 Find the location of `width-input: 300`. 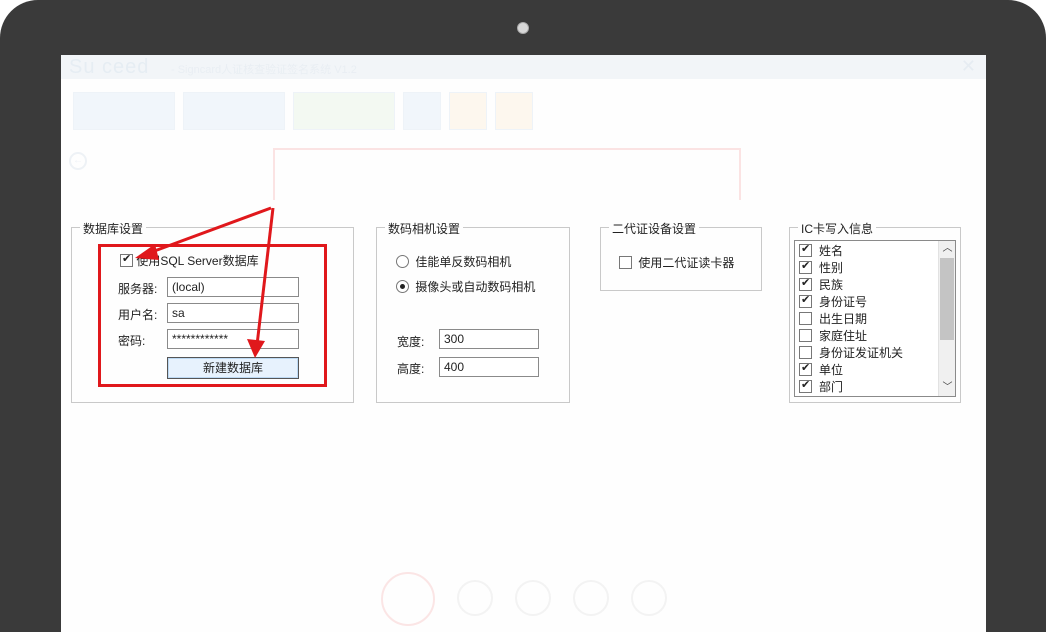

width-input: 300 is located at coordinates (489, 339).